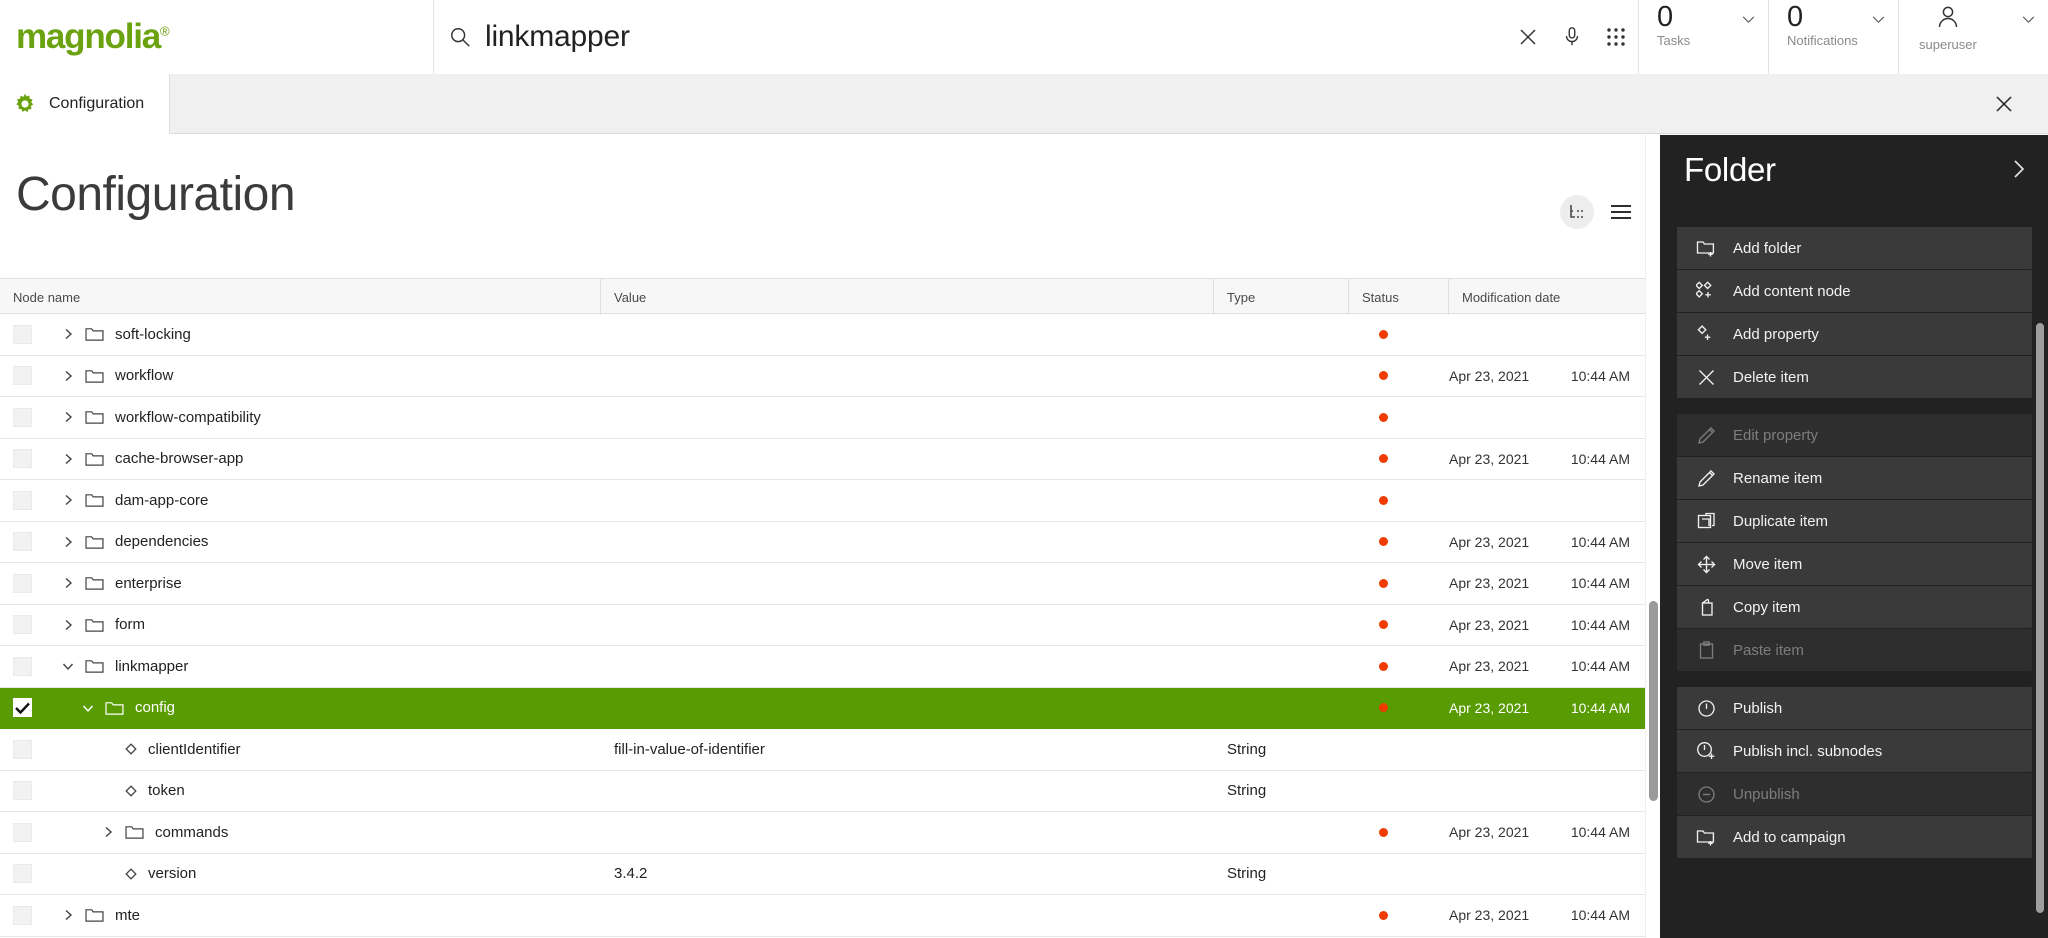 The image size is (2048, 938). I want to click on table-row: form Apr 23, 2021 10:44 AM, so click(822, 625).